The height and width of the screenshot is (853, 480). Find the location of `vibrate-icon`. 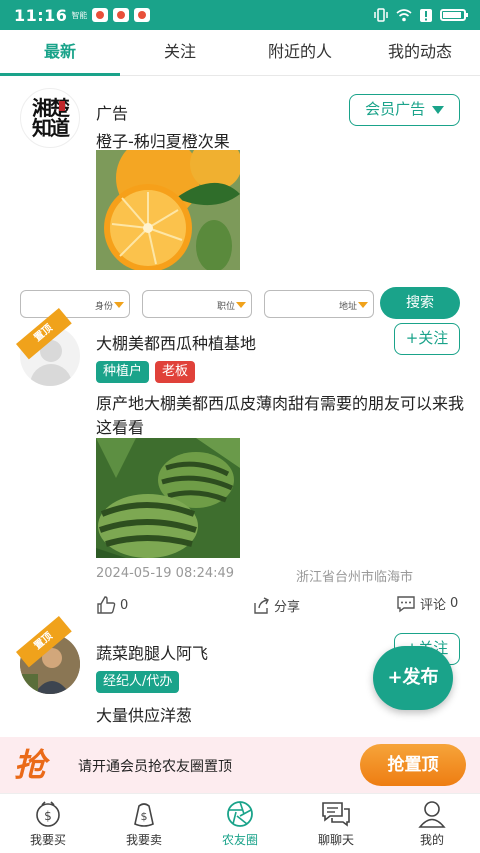

vibrate-icon is located at coordinates (381, 15).